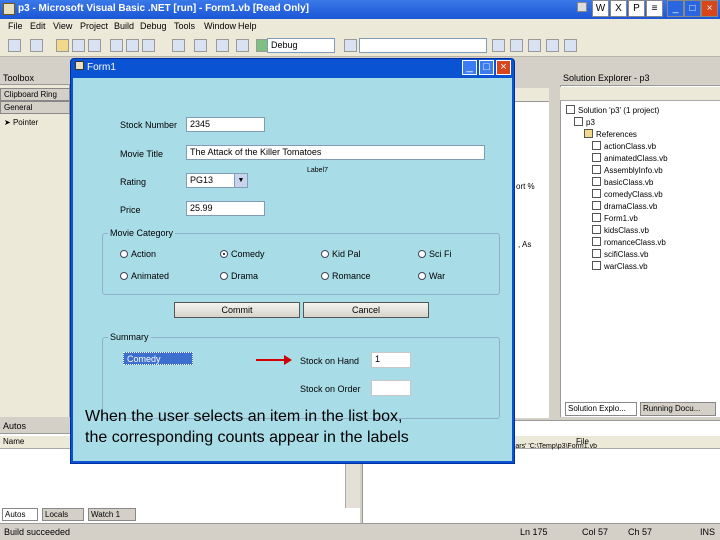  Describe the element at coordinates (360, 531) in the screenshot. I see `status-bar: Build succeeded Ln 175 Col 57 Ch 57 INS` at that location.